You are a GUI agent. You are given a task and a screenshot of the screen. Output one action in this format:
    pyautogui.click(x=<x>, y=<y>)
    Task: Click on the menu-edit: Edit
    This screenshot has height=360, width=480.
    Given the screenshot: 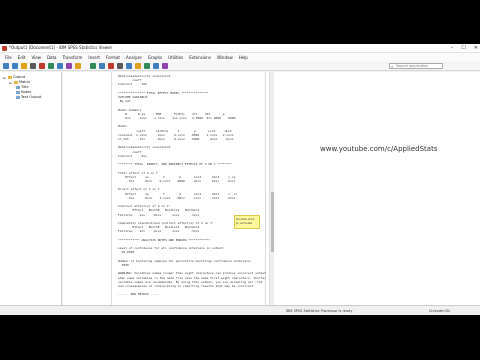 What is the action you would take?
    pyautogui.click(x=22, y=57)
    